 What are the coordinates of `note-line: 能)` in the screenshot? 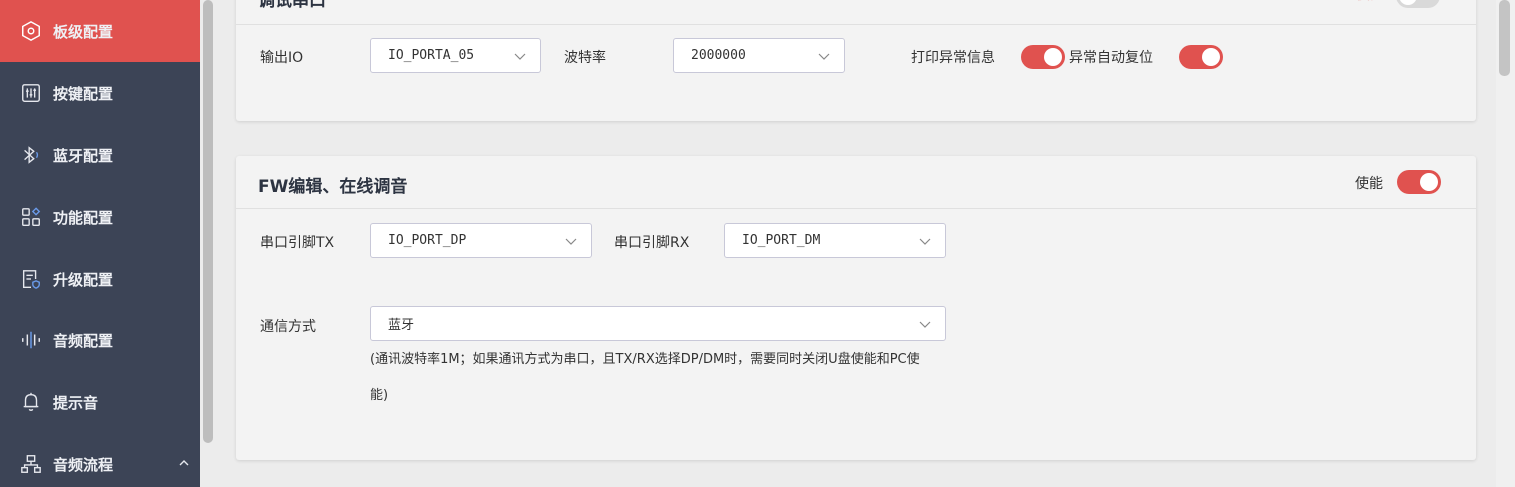 It's located at (379, 395).